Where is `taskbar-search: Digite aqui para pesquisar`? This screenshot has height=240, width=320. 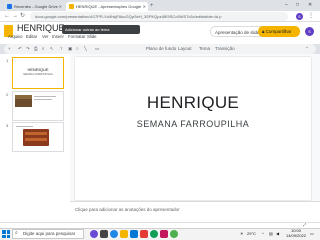 taskbar-search: Digite aqui para pesquisar is located at coordinates (48, 234).